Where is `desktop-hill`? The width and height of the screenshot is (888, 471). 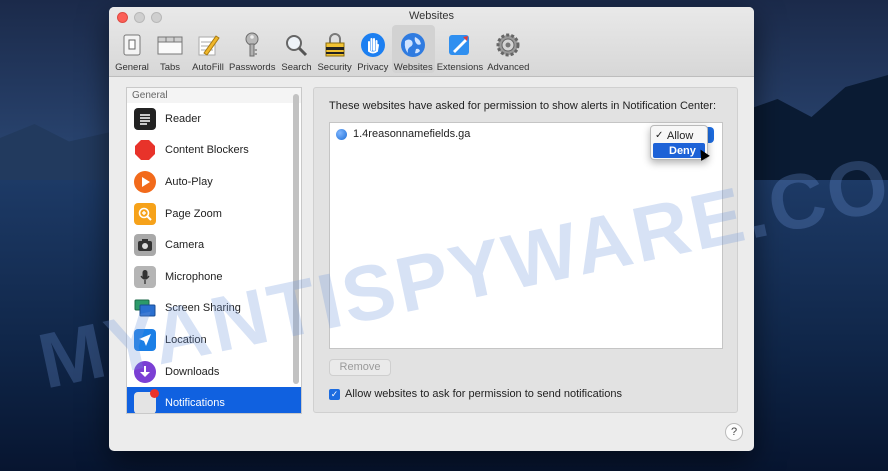 desktop-hill is located at coordinates (57, 152).